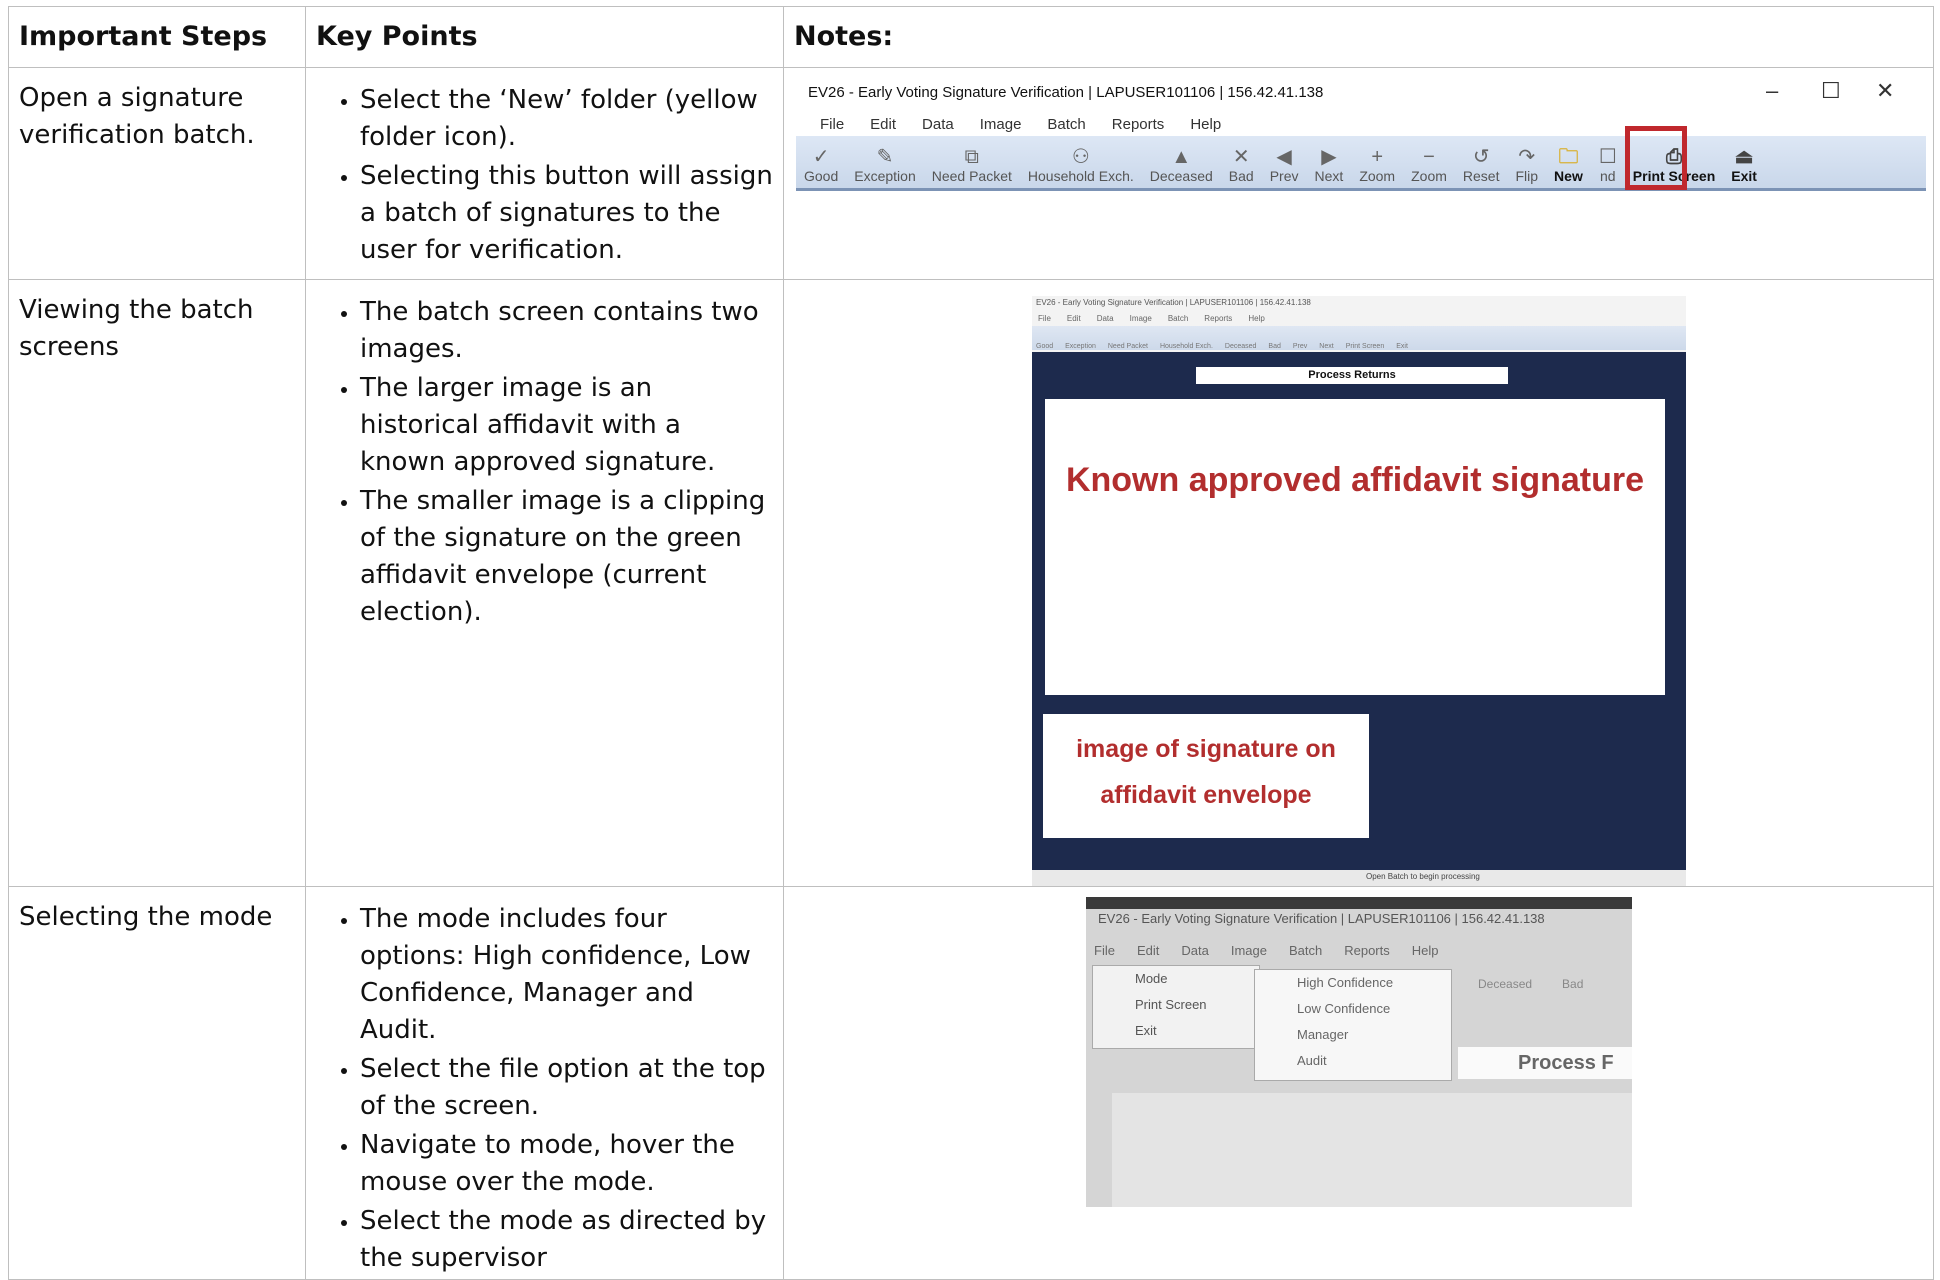 The height and width of the screenshot is (1280, 1940). What do you see at coordinates (1353, 1035) in the screenshot?
I see `mode-manager: Manager` at bounding box center [1353, 1035].